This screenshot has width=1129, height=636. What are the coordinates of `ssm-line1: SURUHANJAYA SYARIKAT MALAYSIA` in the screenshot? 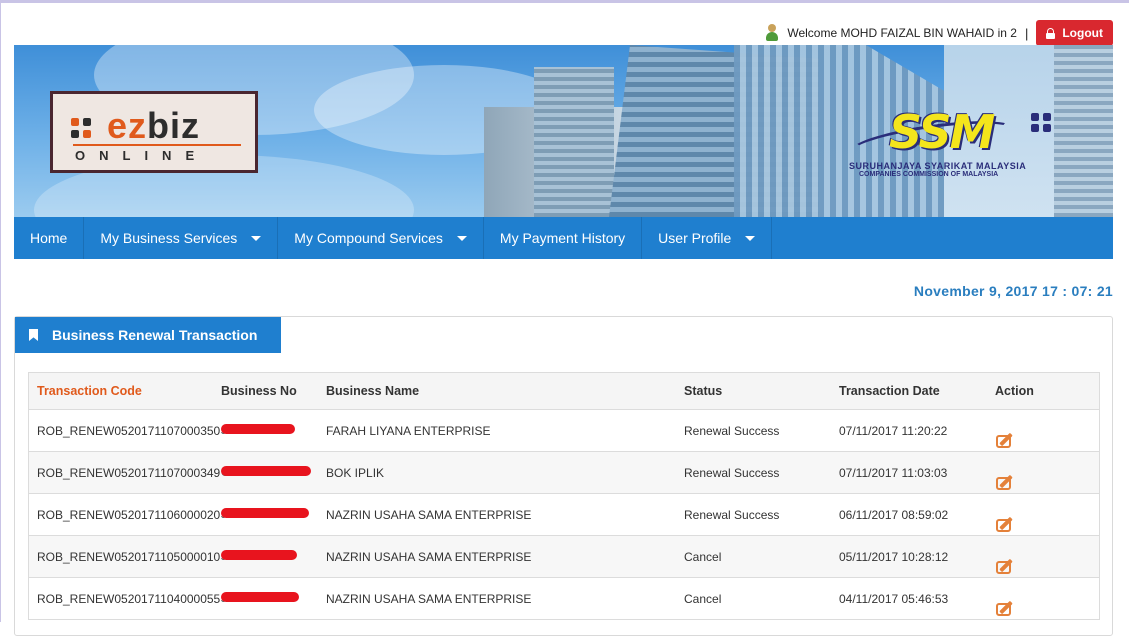 It's located at (938, 166).